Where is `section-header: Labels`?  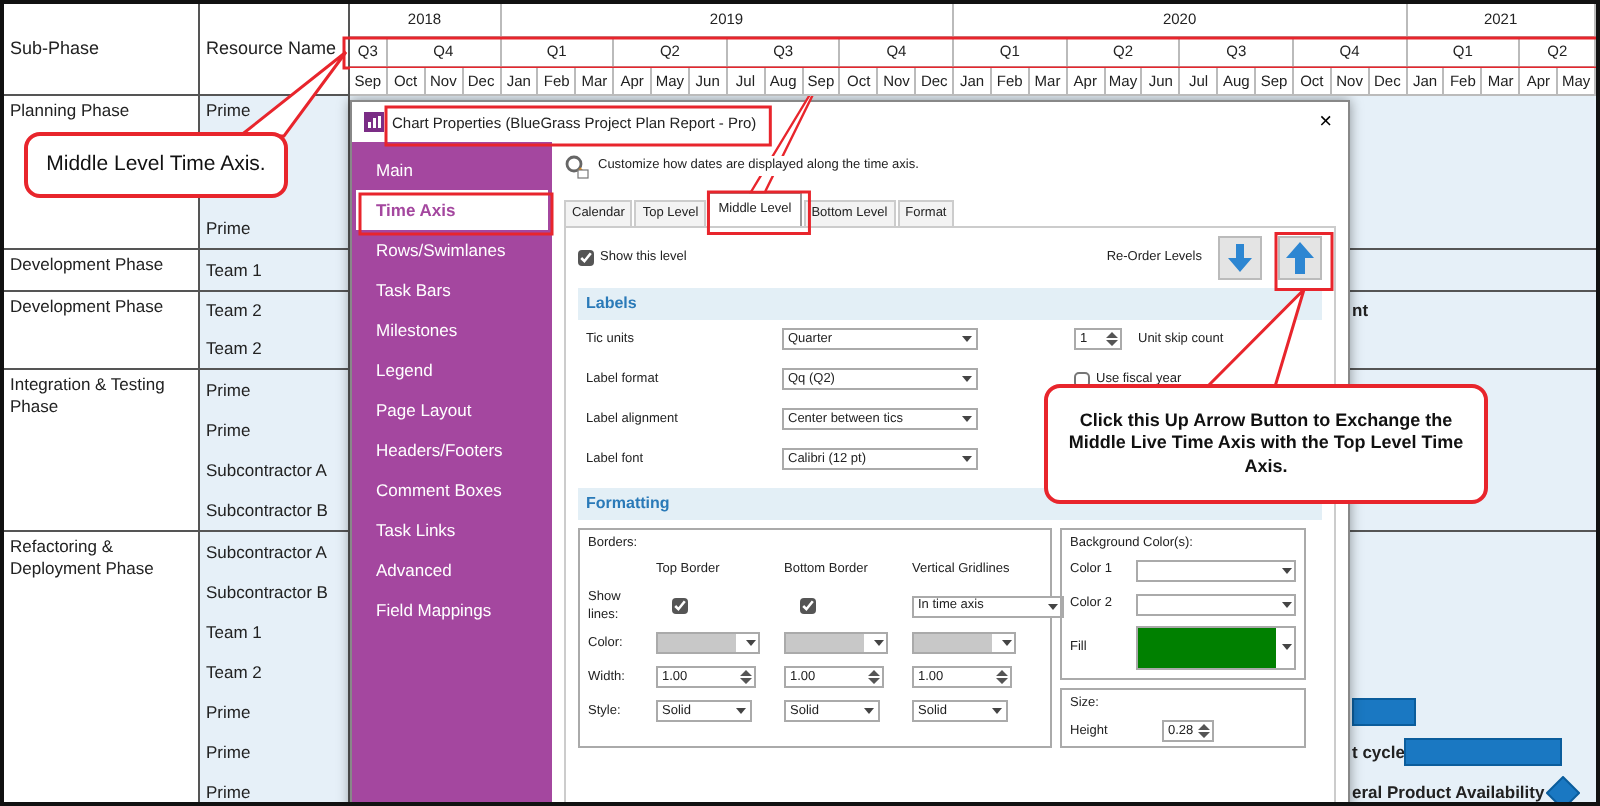 section-header: Labels is located at coordinates (950, 303).